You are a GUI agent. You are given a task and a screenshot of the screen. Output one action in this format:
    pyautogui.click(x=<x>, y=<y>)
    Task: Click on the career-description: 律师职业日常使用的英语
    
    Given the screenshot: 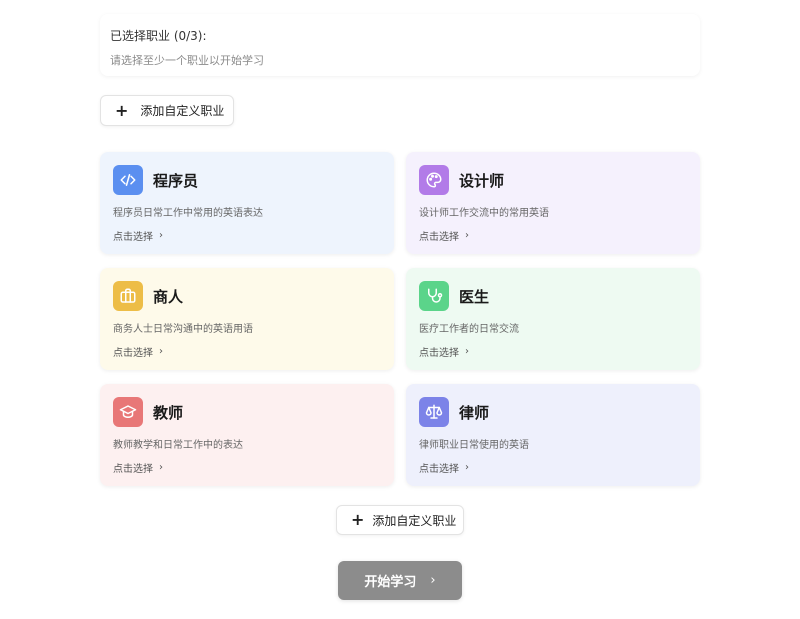 What is the action you would take?
    pyautogui.click(x=474, y=445)
    